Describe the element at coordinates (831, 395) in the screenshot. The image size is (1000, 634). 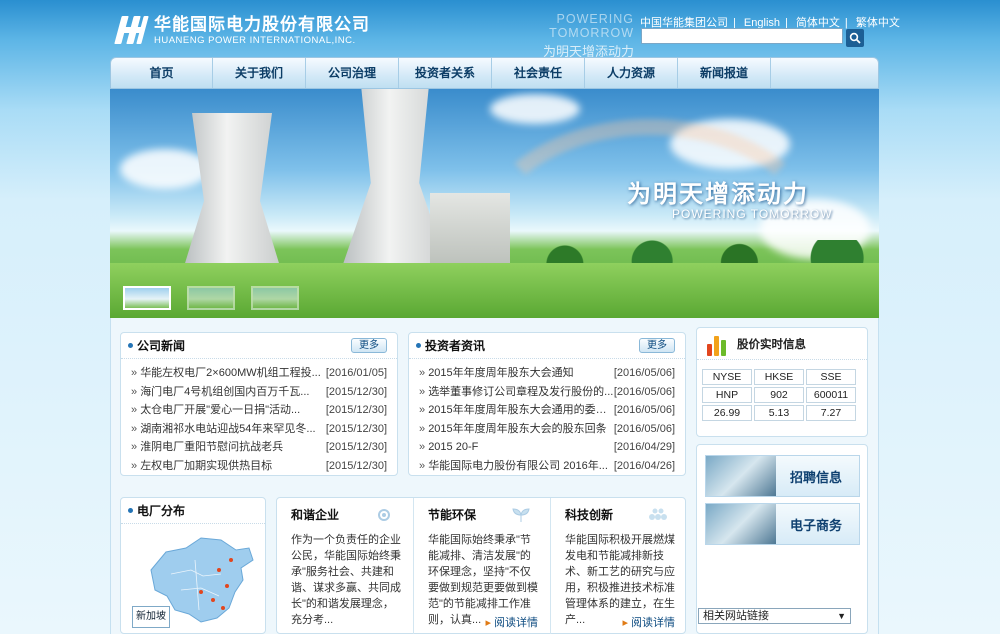
I see `stock-code-sse: 600011` at that location.